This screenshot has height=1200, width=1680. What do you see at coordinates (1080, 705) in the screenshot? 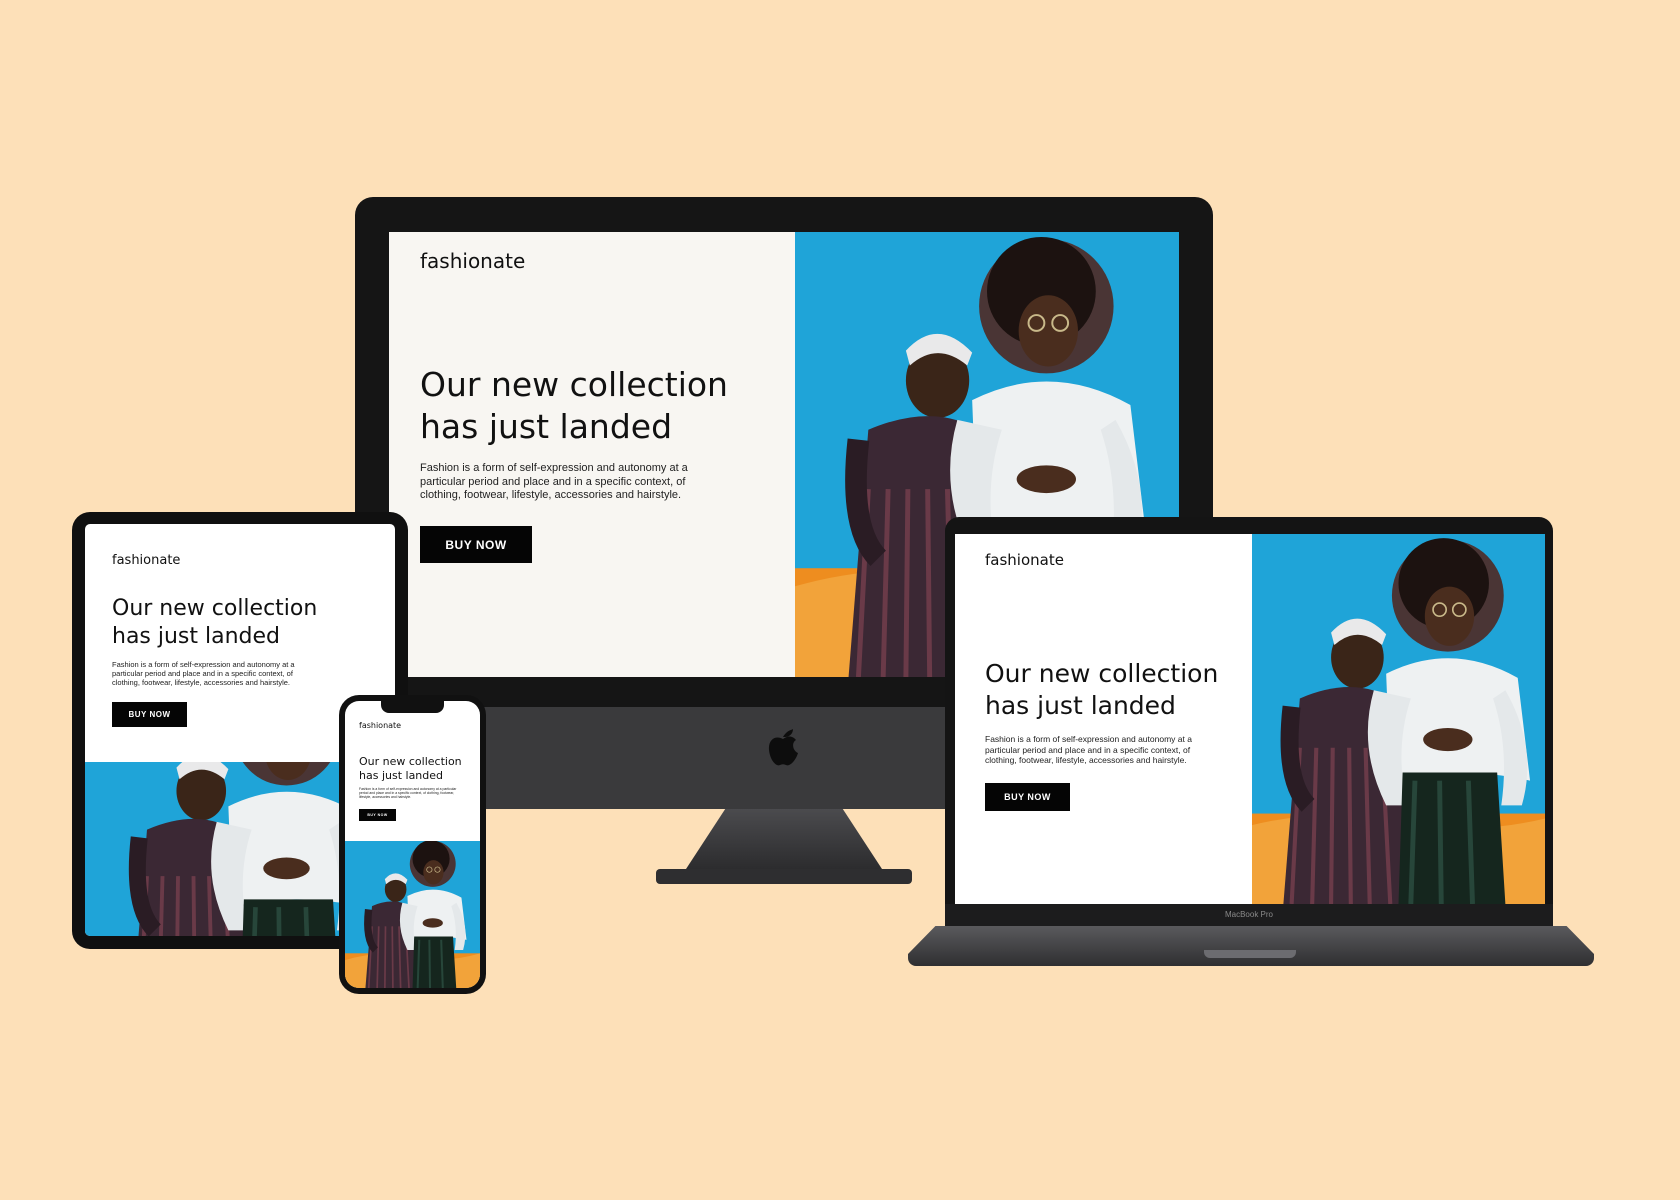
I see `laptop-headline-line-2: has just landed` at bounding box center [1080, 705].